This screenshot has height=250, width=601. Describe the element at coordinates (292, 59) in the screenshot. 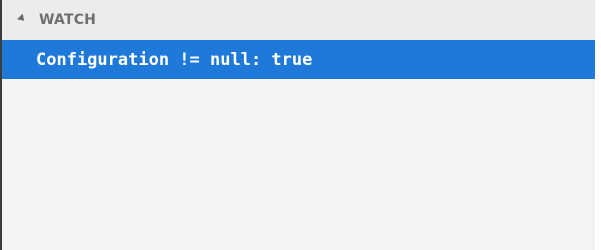

I see `watch-value: true` at that location.